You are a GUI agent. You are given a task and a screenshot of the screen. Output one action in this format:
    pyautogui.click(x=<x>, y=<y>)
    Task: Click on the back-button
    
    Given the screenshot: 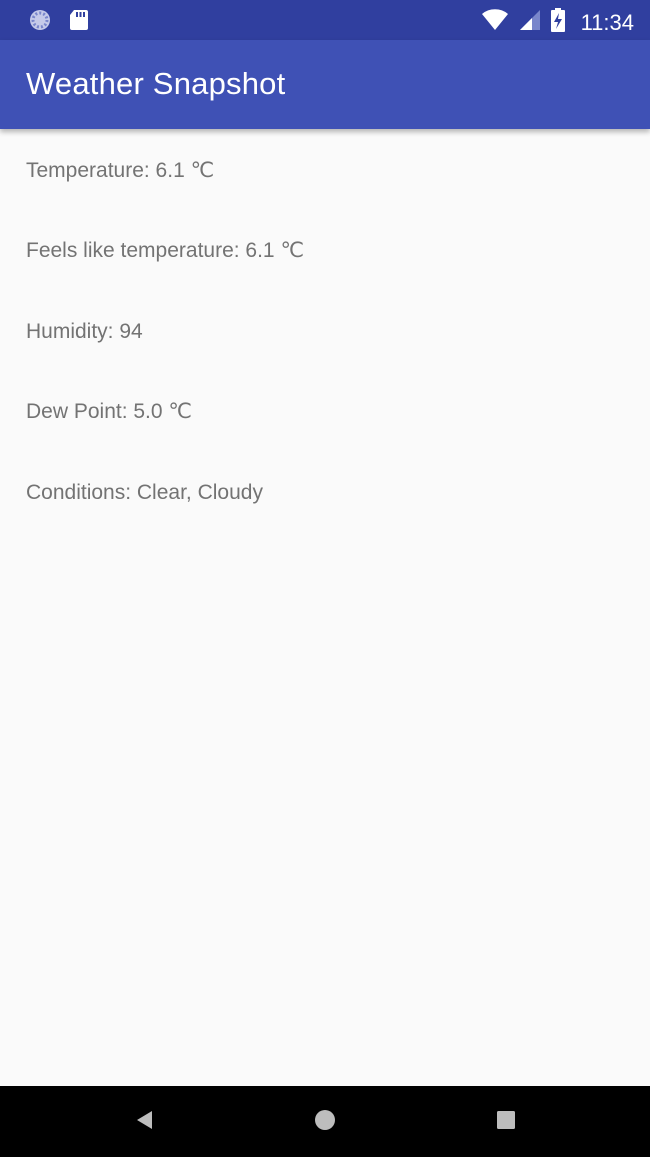 What is the action you would take?
    pyautogui.click(x=145, y=1122)
    